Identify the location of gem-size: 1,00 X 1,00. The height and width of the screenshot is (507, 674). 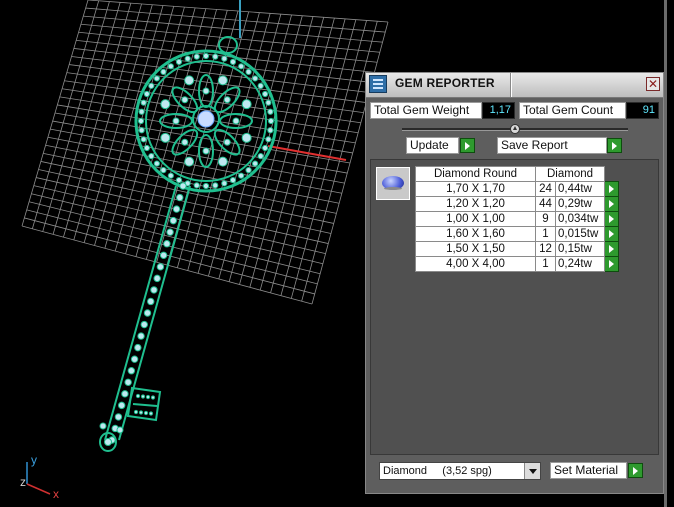
(475, 219).